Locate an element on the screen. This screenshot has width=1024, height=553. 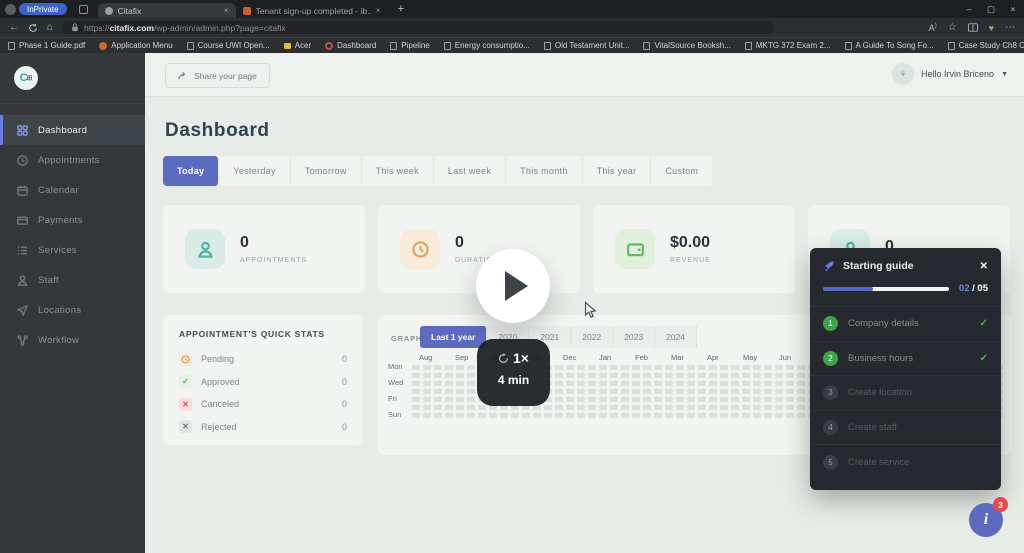
guide-step-create-staff: 4Create staff✓ is located at coordinates (905, 428).